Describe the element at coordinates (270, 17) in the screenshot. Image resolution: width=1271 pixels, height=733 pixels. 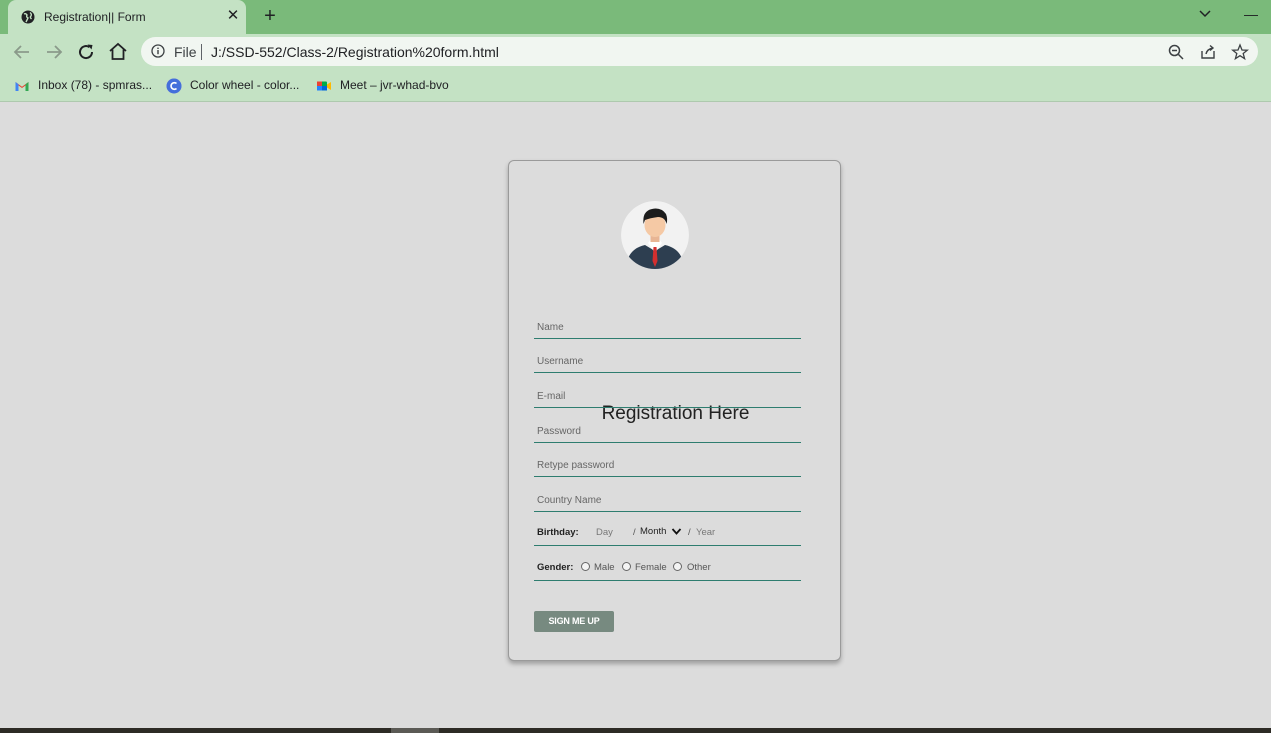
I see `new-tab-button: +` at that location.